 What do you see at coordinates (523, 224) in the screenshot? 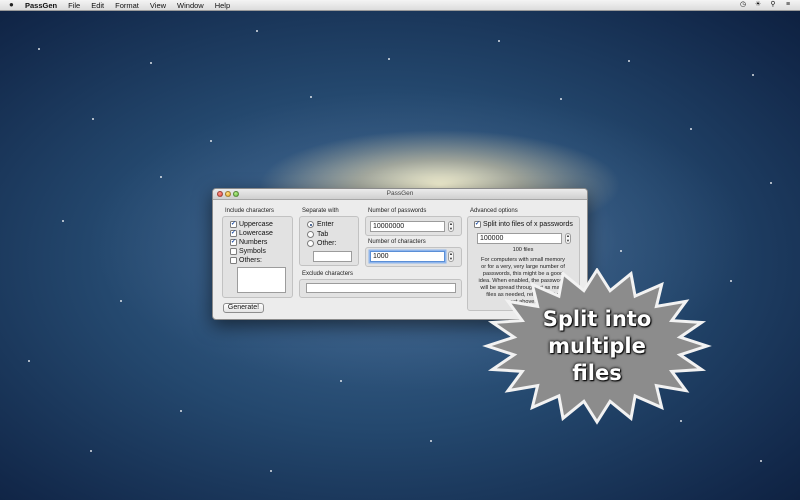
I see `split-files-option: ✓ Split into files of x passwords` at bounding box center [523, 224].